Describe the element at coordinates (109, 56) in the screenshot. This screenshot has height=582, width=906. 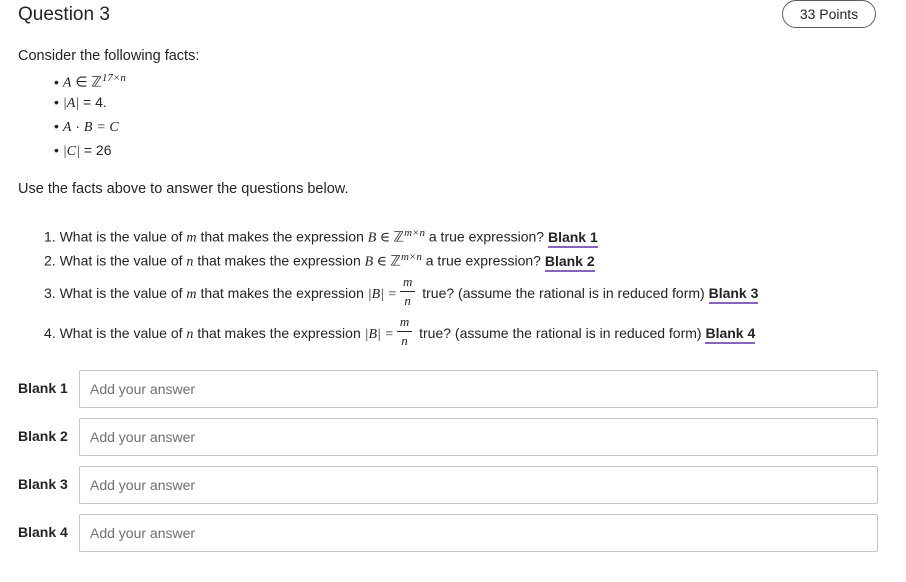
I see `intro-text: Consider the following facts:` at that location.